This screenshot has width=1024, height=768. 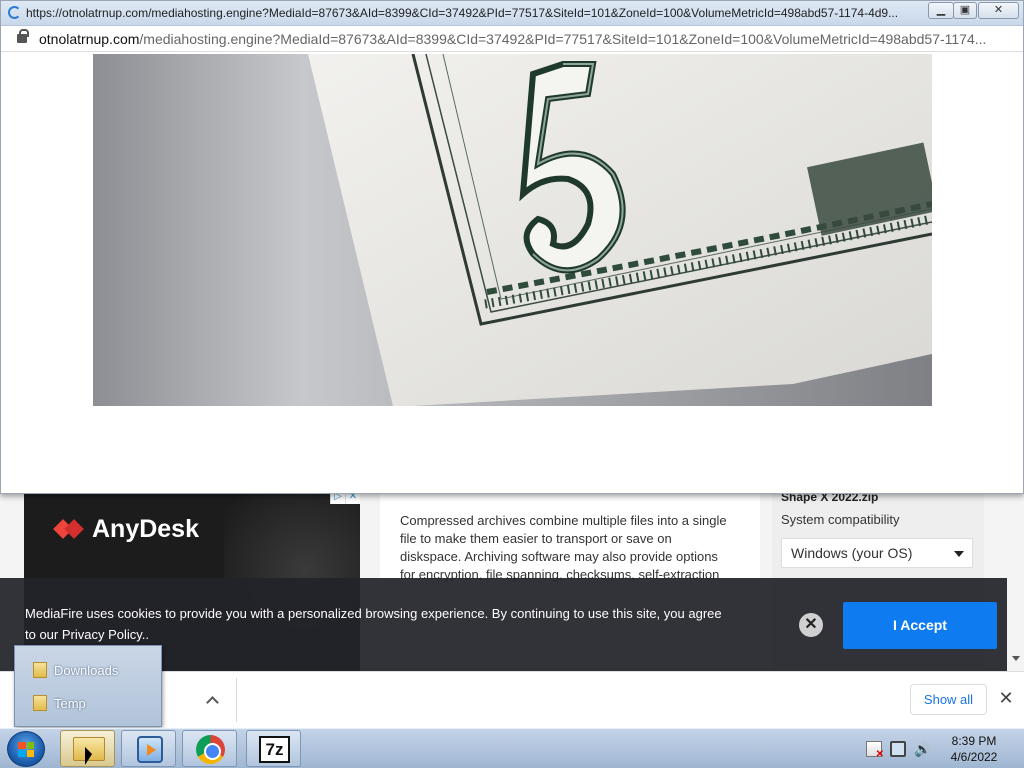 I want to click on accept-cookies-button: I Accept, so click(x=920, y=625).